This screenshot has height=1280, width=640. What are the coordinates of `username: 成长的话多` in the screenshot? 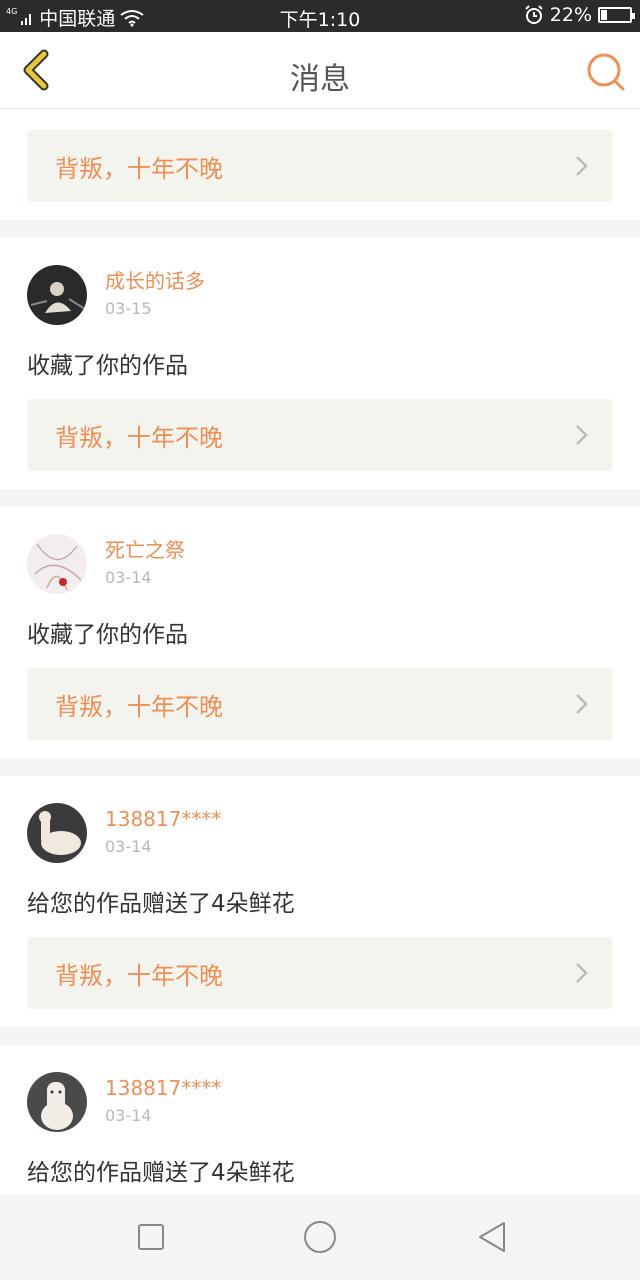 It's located at (155, 281).